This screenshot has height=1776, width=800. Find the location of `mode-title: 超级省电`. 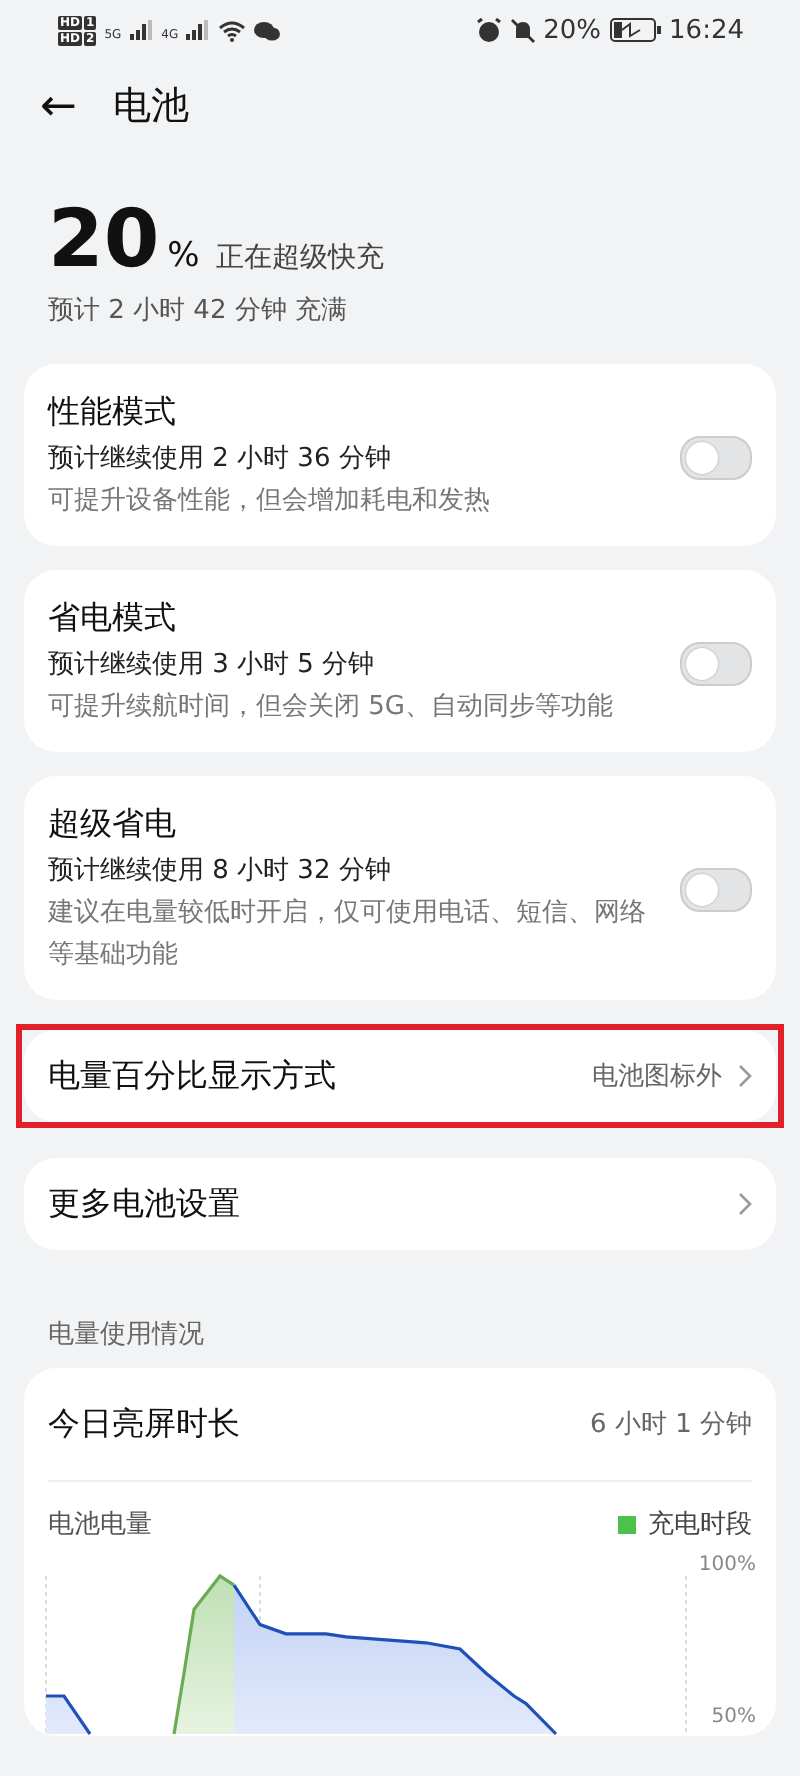

mode-title: 超级省电 is located at coordinates (113, 825).